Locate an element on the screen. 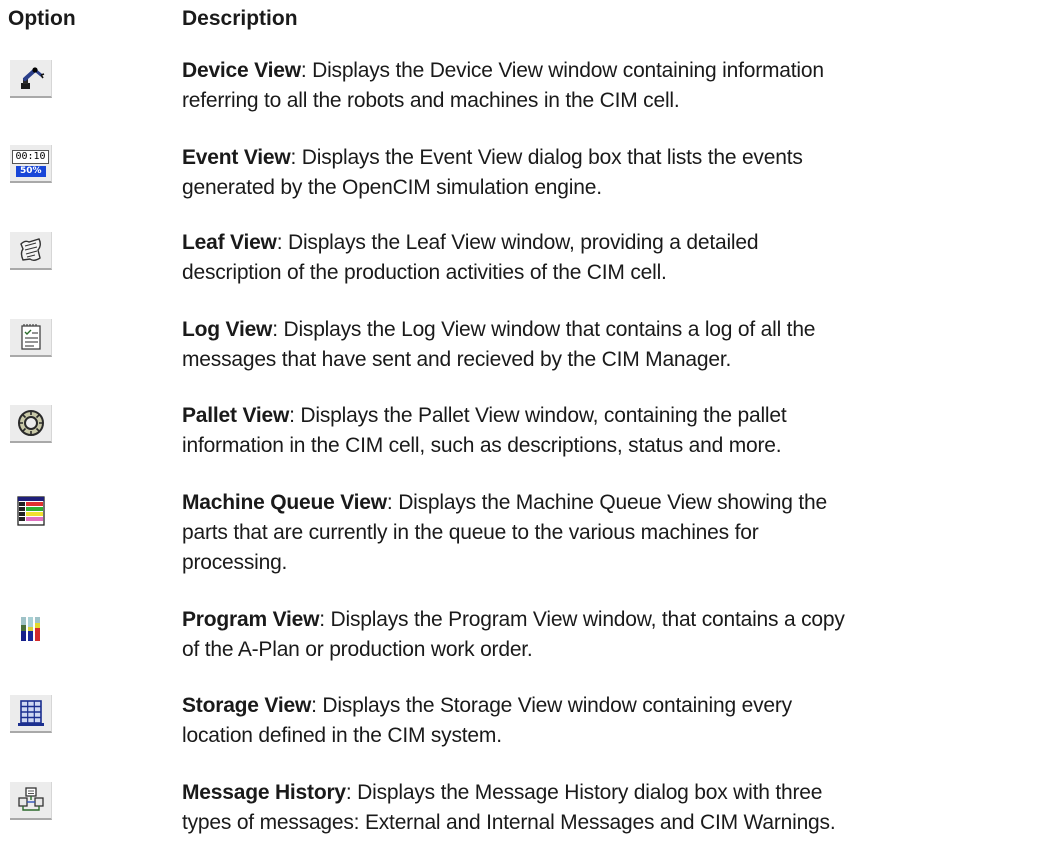  message-history-icon is located at coordinates (31, 801).